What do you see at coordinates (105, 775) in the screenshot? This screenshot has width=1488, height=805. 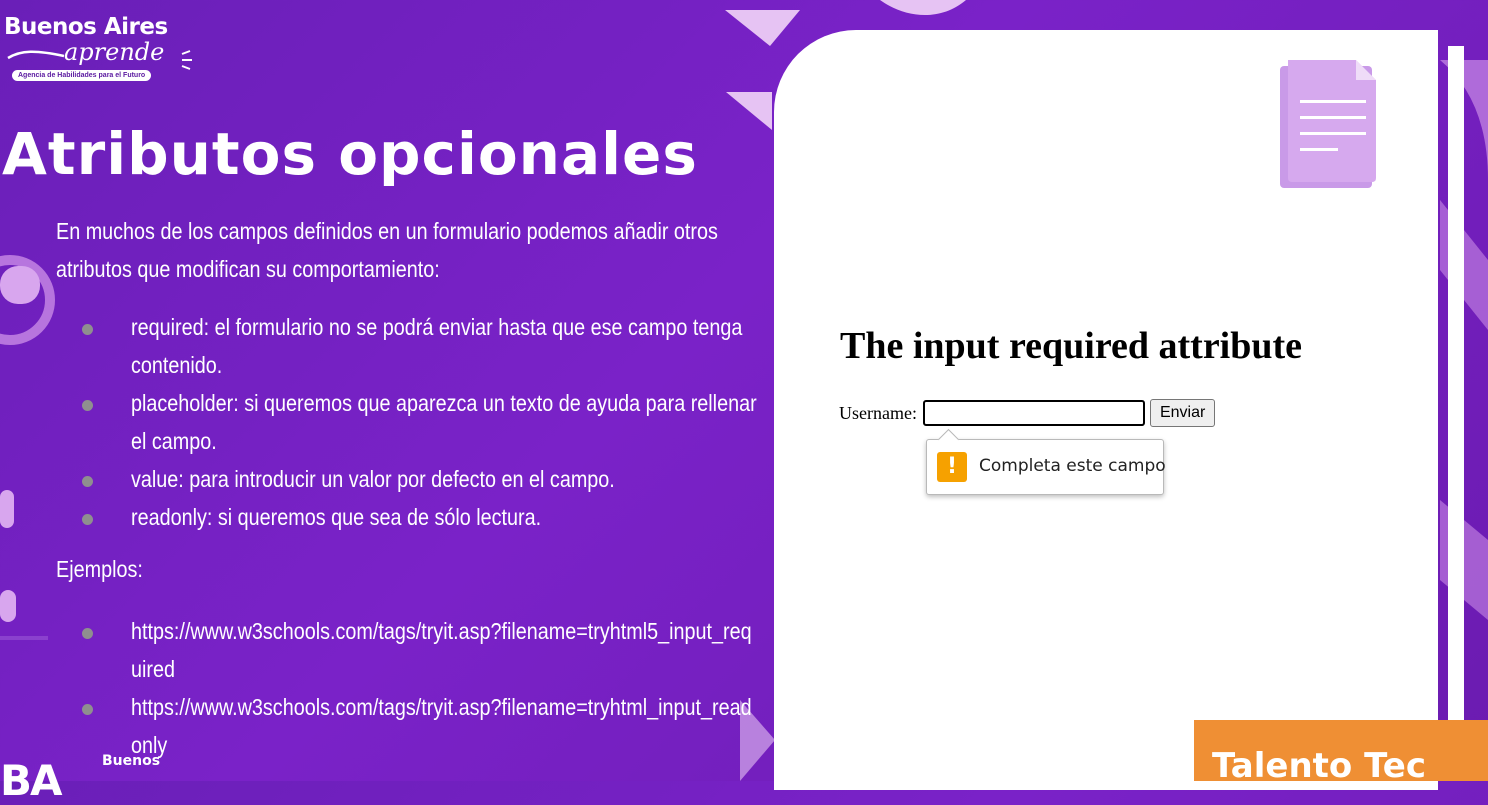 I see `footer-logo: BA Buenos` at bounding box center [105, 775].